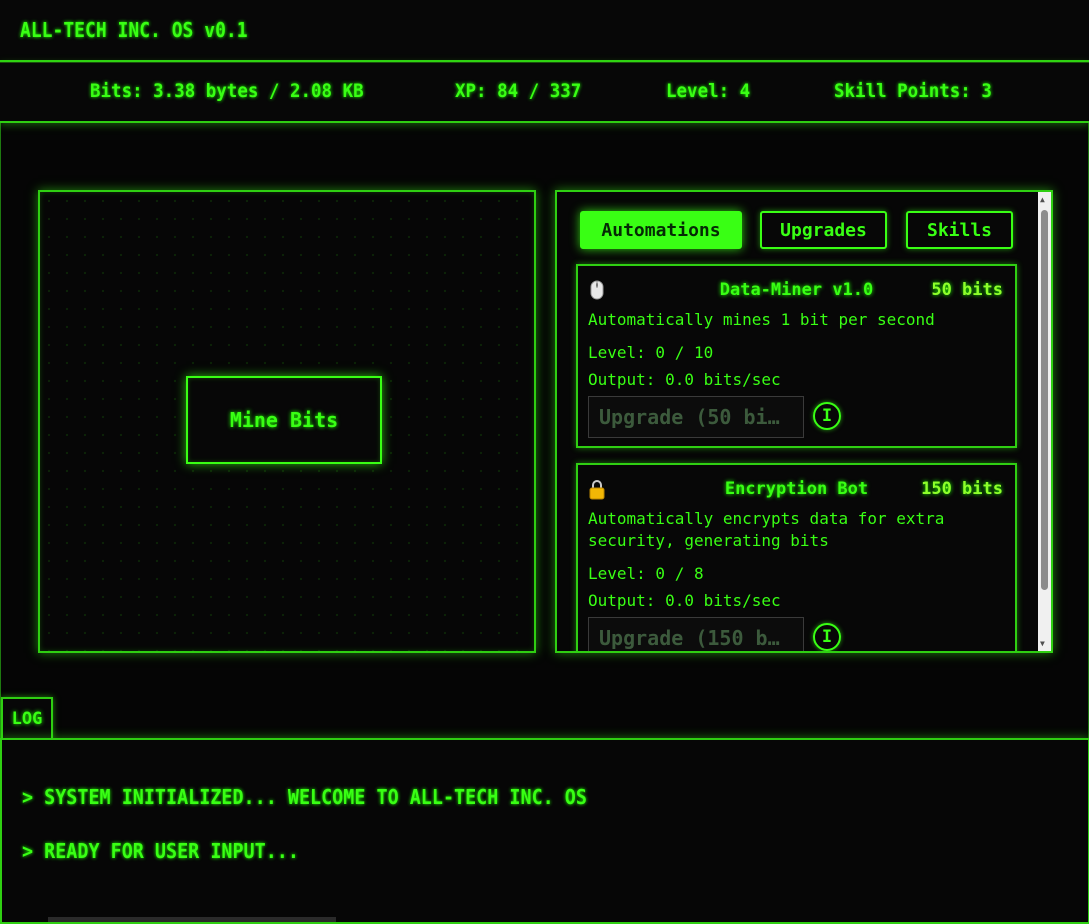  Describe the element at coordinates (651, 352) in the screenshot. I see `automation-level: Level: 0 / 10` at that location.